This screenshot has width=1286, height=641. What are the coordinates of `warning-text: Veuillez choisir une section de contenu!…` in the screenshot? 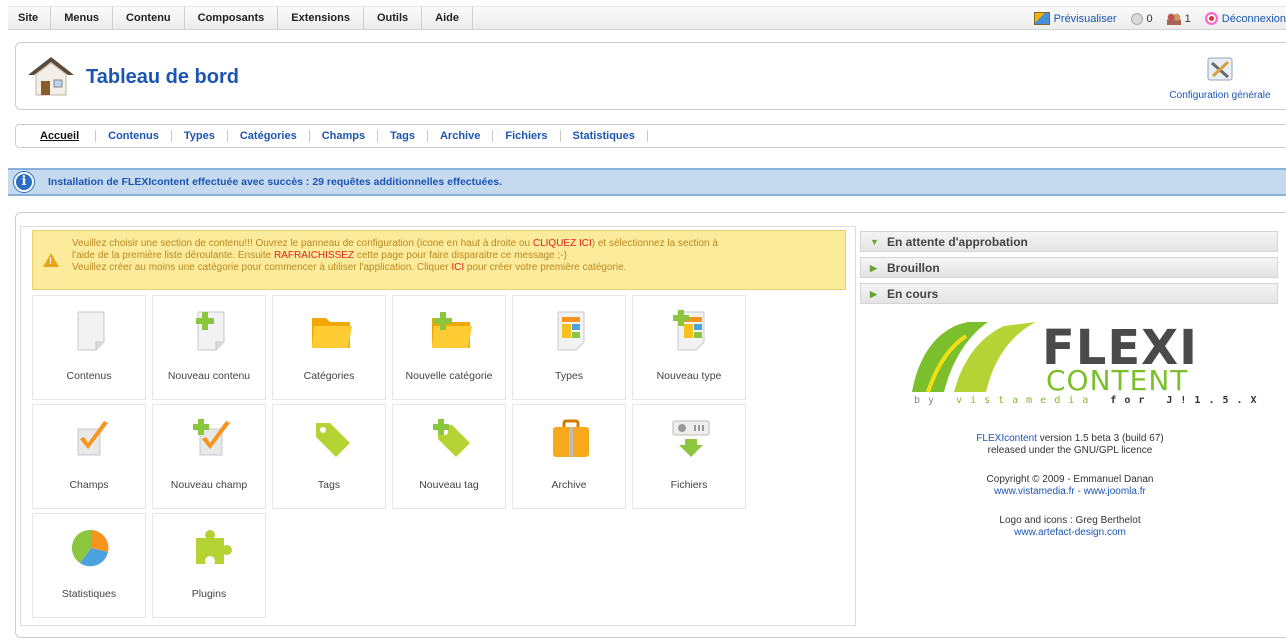 It's located at (453, 256).